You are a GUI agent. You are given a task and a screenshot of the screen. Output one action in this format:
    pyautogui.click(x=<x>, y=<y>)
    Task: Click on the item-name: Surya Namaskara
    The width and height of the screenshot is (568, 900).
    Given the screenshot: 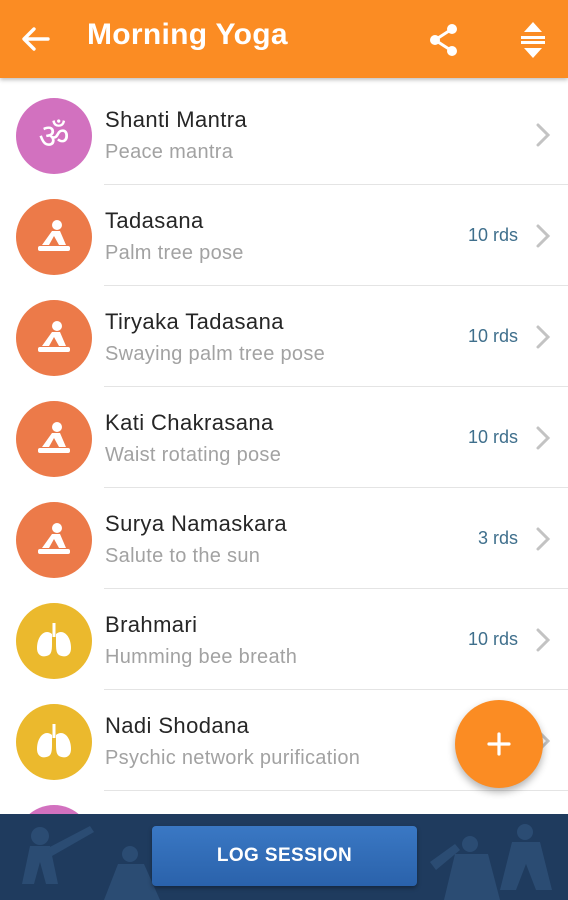 What is the action you would take?
    pyautogui.click(x=196, y=523)
    